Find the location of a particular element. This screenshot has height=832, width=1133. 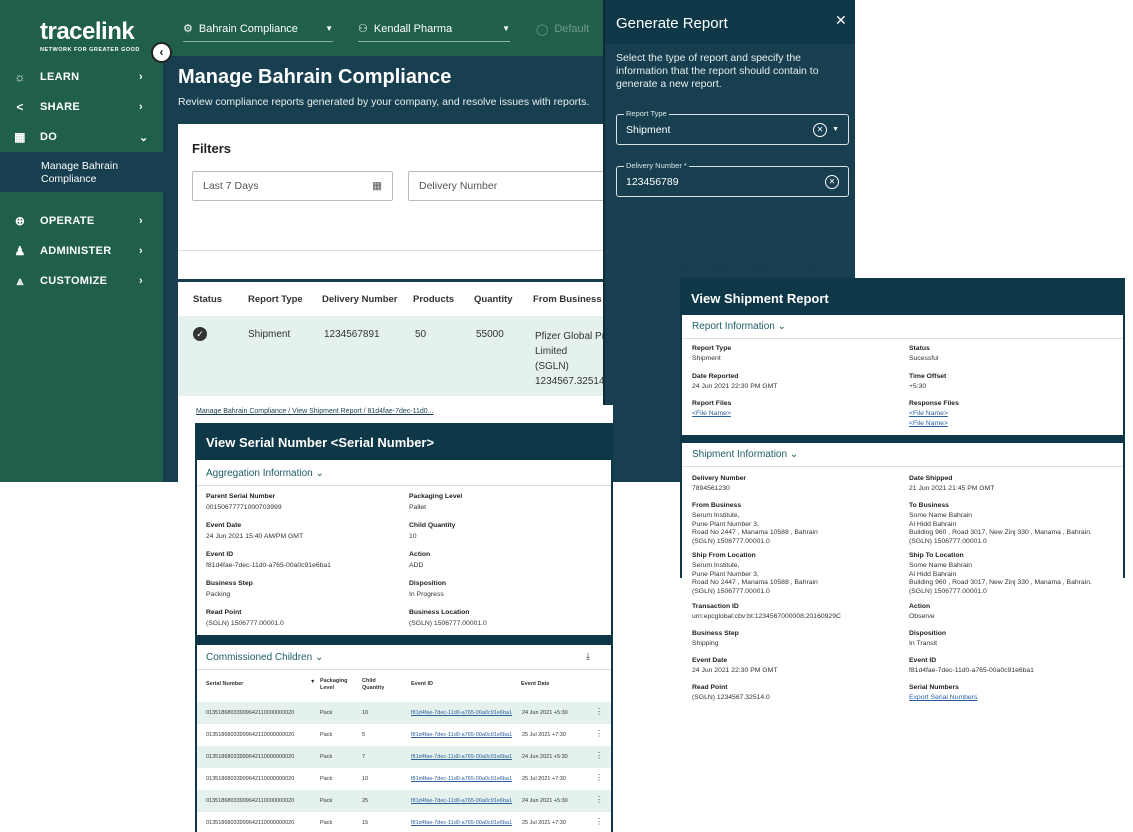

address-line: Road No 2447 , Manama 10588 , Bahrain is located at coordinates (755, 532).